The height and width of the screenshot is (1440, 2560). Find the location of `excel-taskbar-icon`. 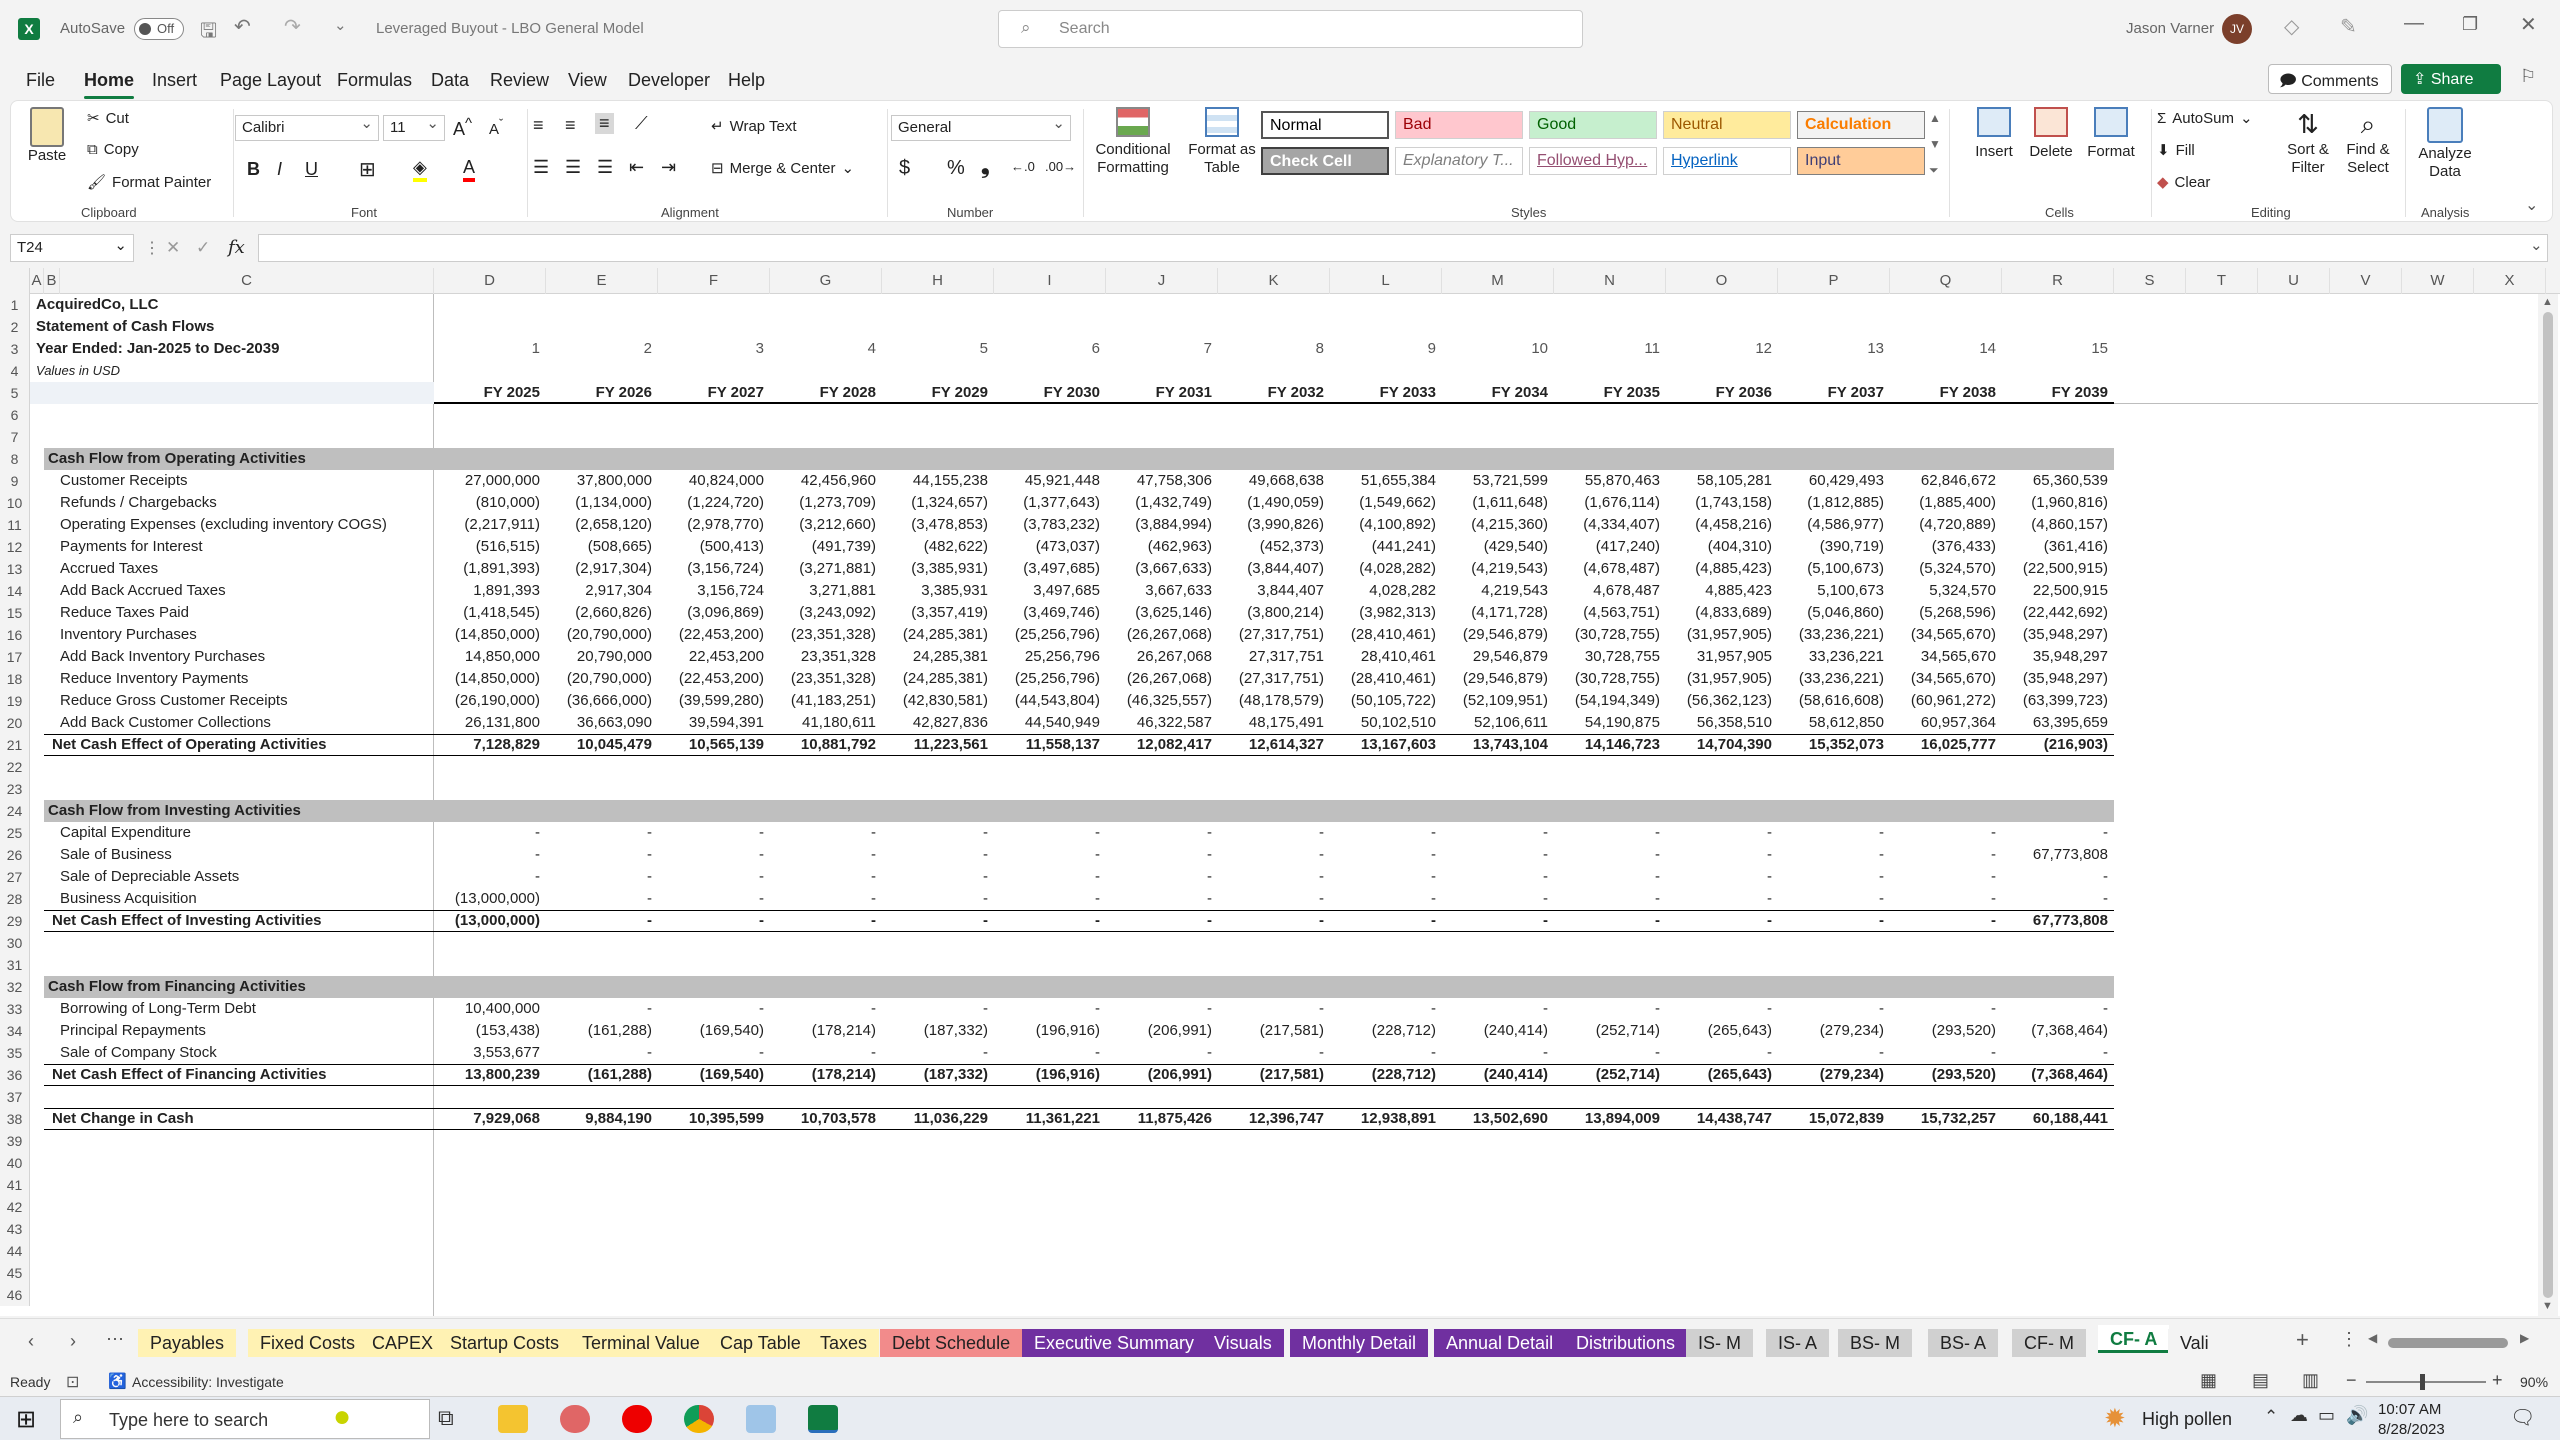

excel-taskbar-icon is located at coordinates (823, 1419).